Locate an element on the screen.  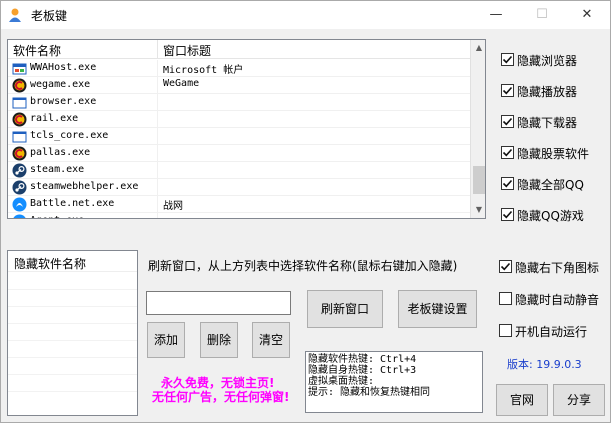
column-header-software-name: 软件名称 is located at coordinates (37, 50).